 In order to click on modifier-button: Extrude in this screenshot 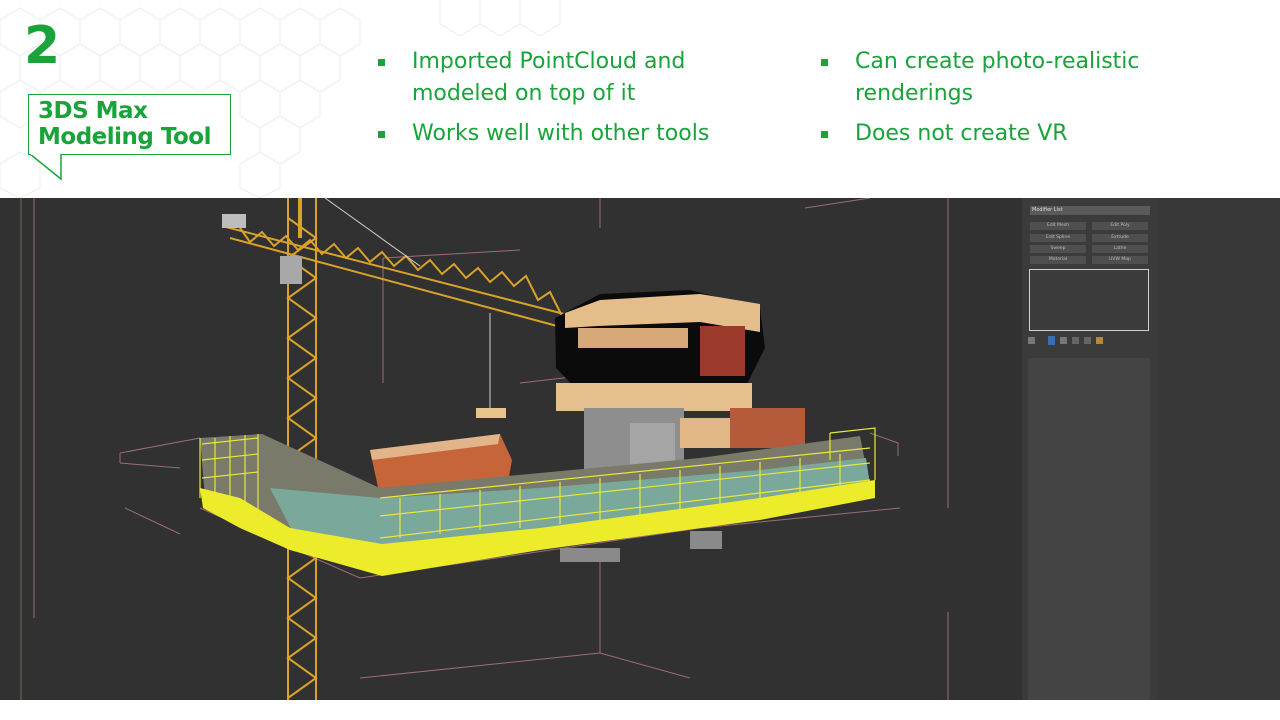, I will do `click(1120, 238)`.